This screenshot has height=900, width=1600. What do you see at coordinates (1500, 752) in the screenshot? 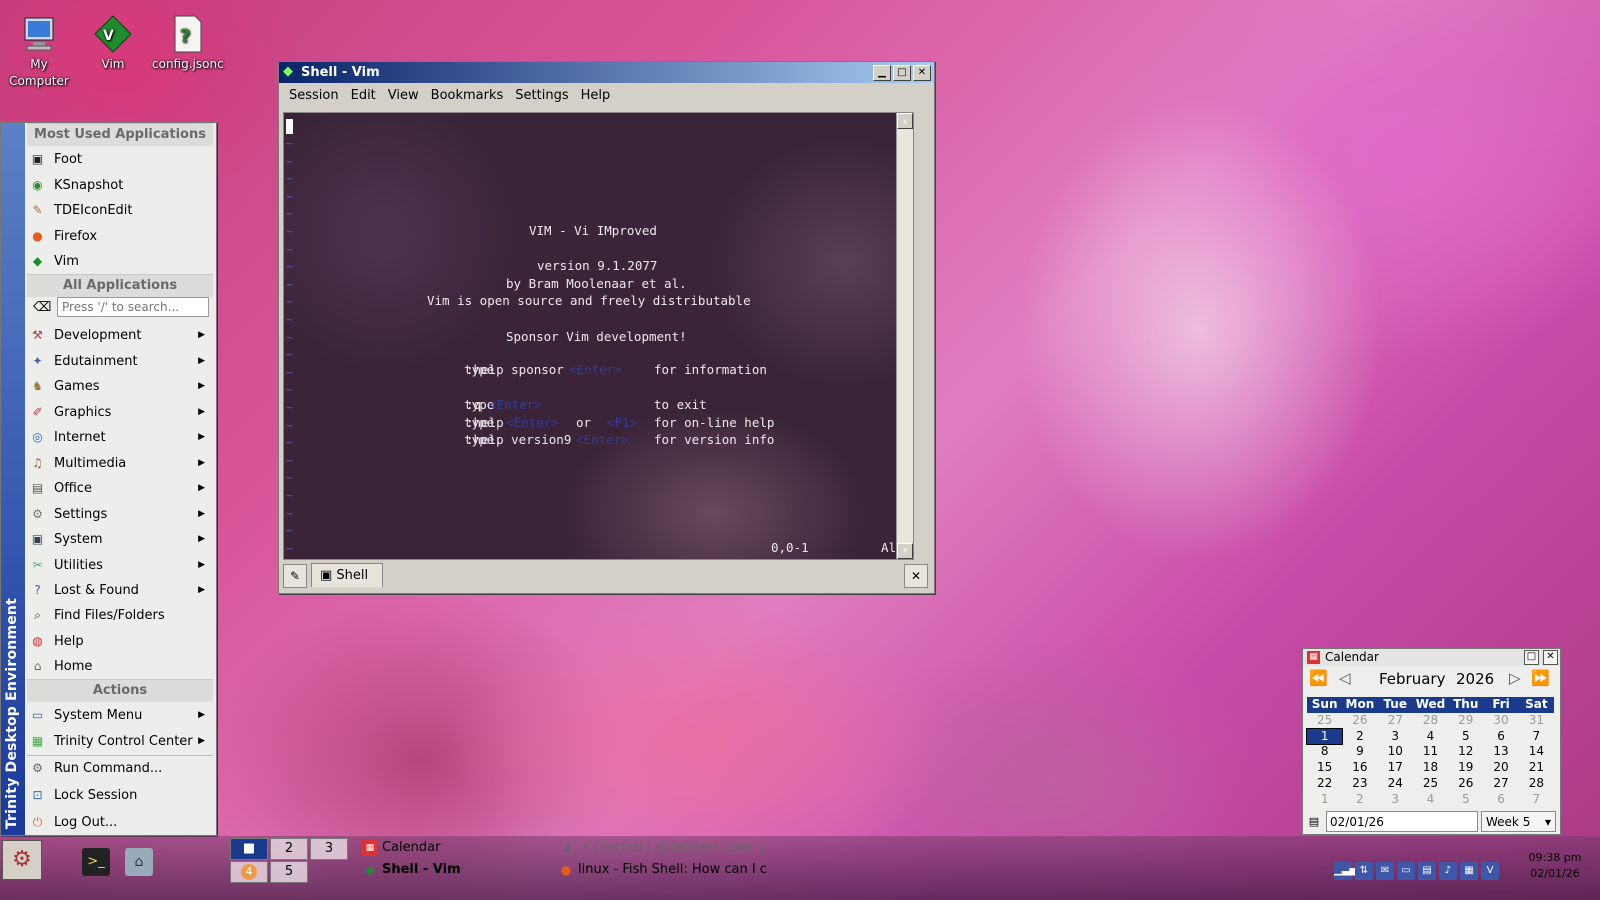
I see `calendar-day: 13` at bounding box center [1500, 752].